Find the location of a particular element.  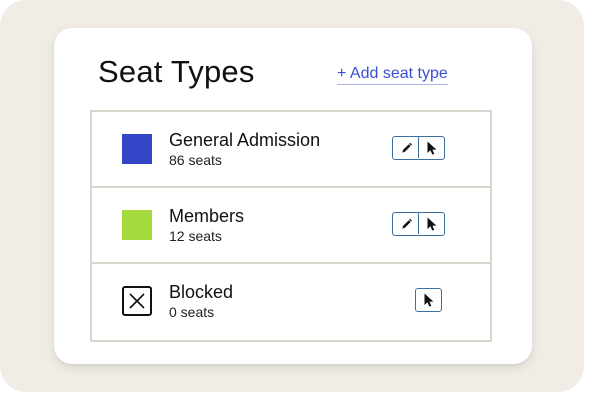

add-seat-type-link: + Add seat type is located at coordinates (392, 75).